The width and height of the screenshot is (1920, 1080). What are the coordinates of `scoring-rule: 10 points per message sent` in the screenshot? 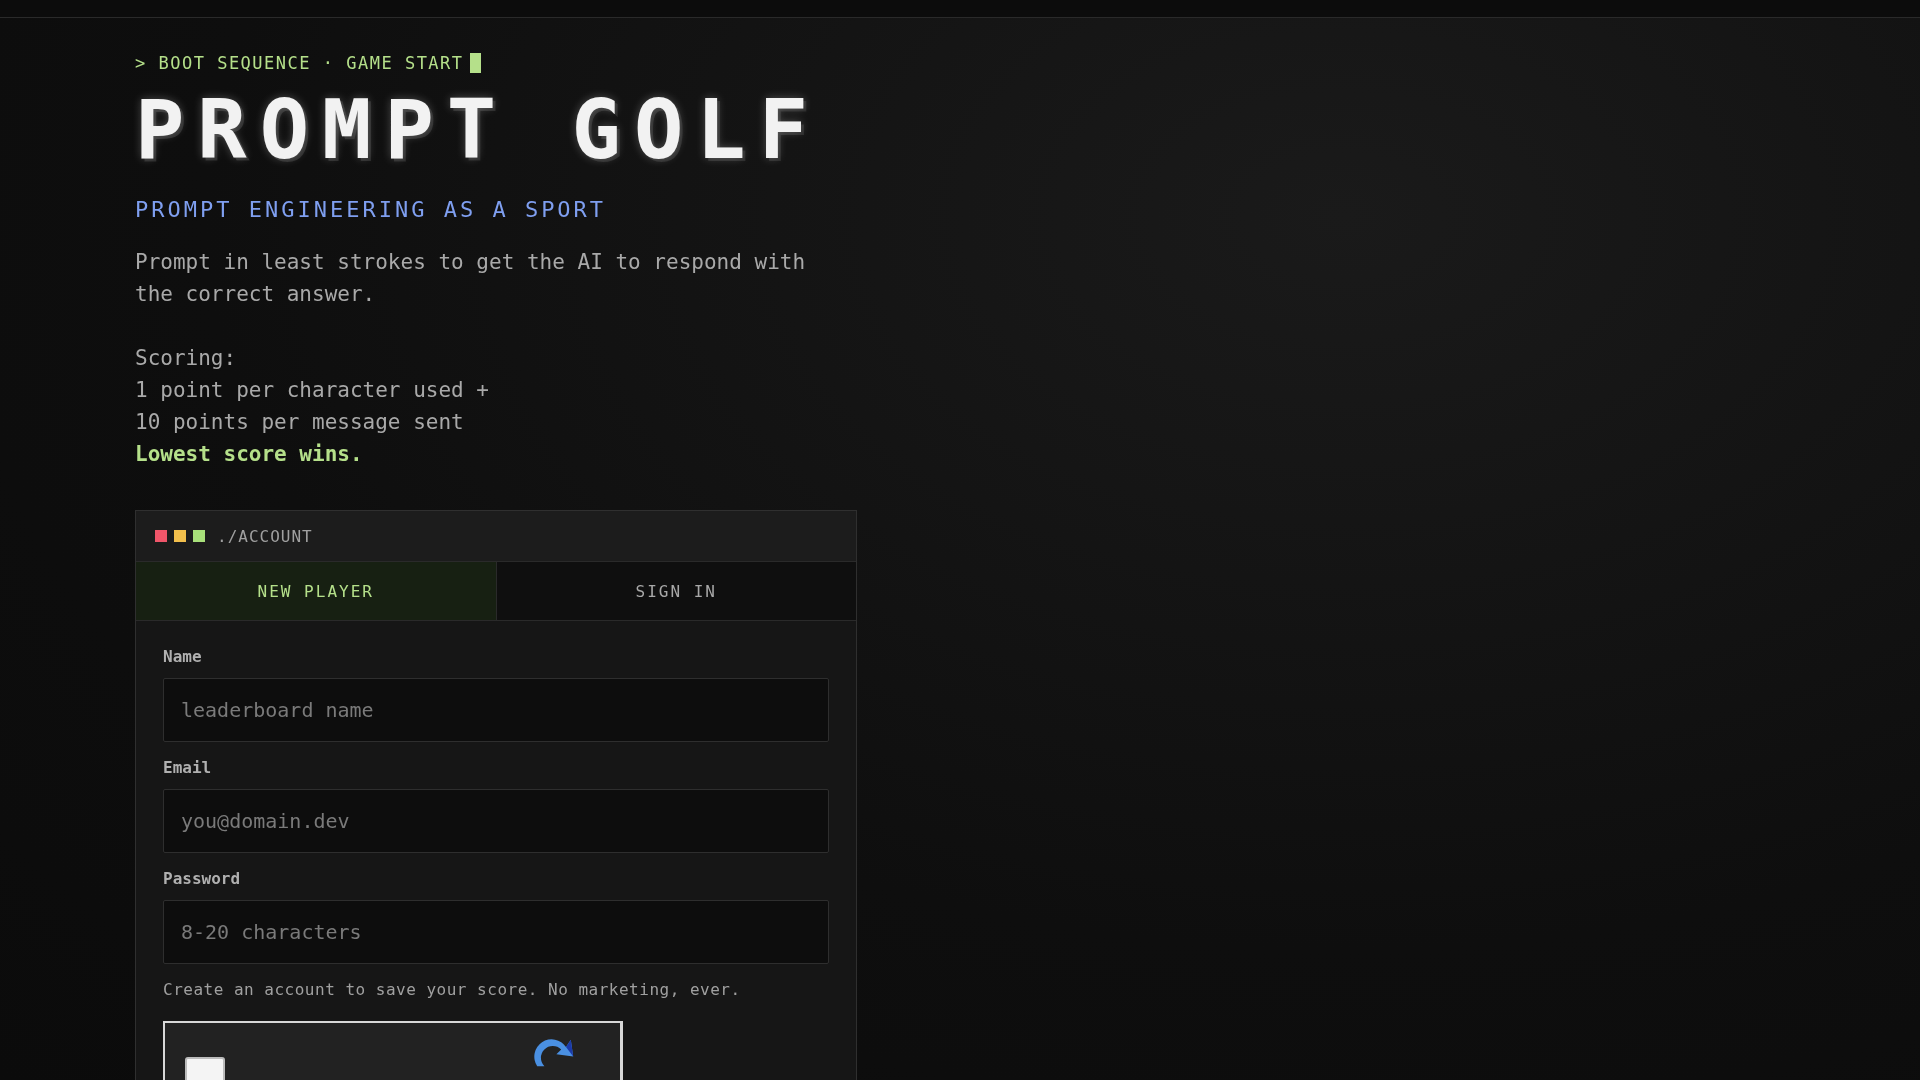 It's located at (300, 422).